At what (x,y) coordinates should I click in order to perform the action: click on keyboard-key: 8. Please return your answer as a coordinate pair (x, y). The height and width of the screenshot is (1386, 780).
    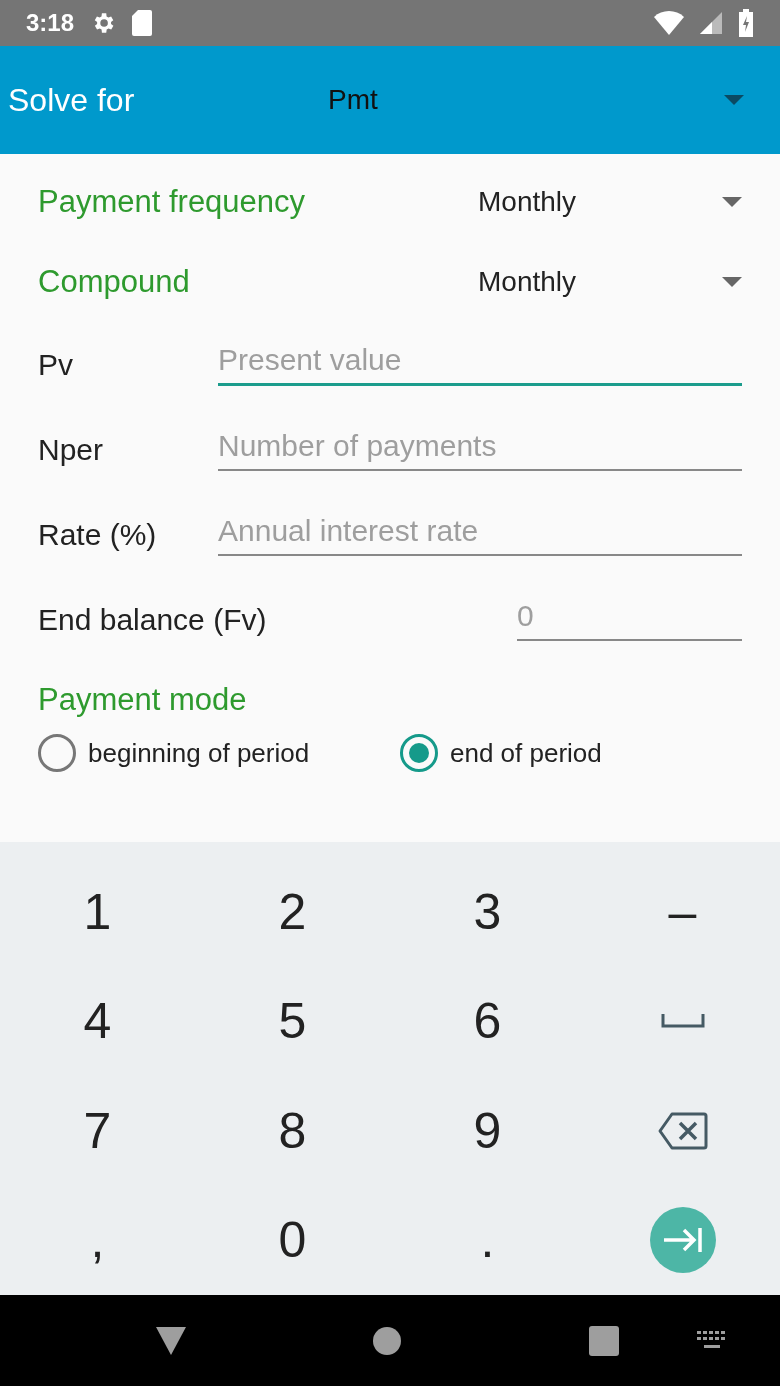
    Looking at the image, I should click on (292, 1131).